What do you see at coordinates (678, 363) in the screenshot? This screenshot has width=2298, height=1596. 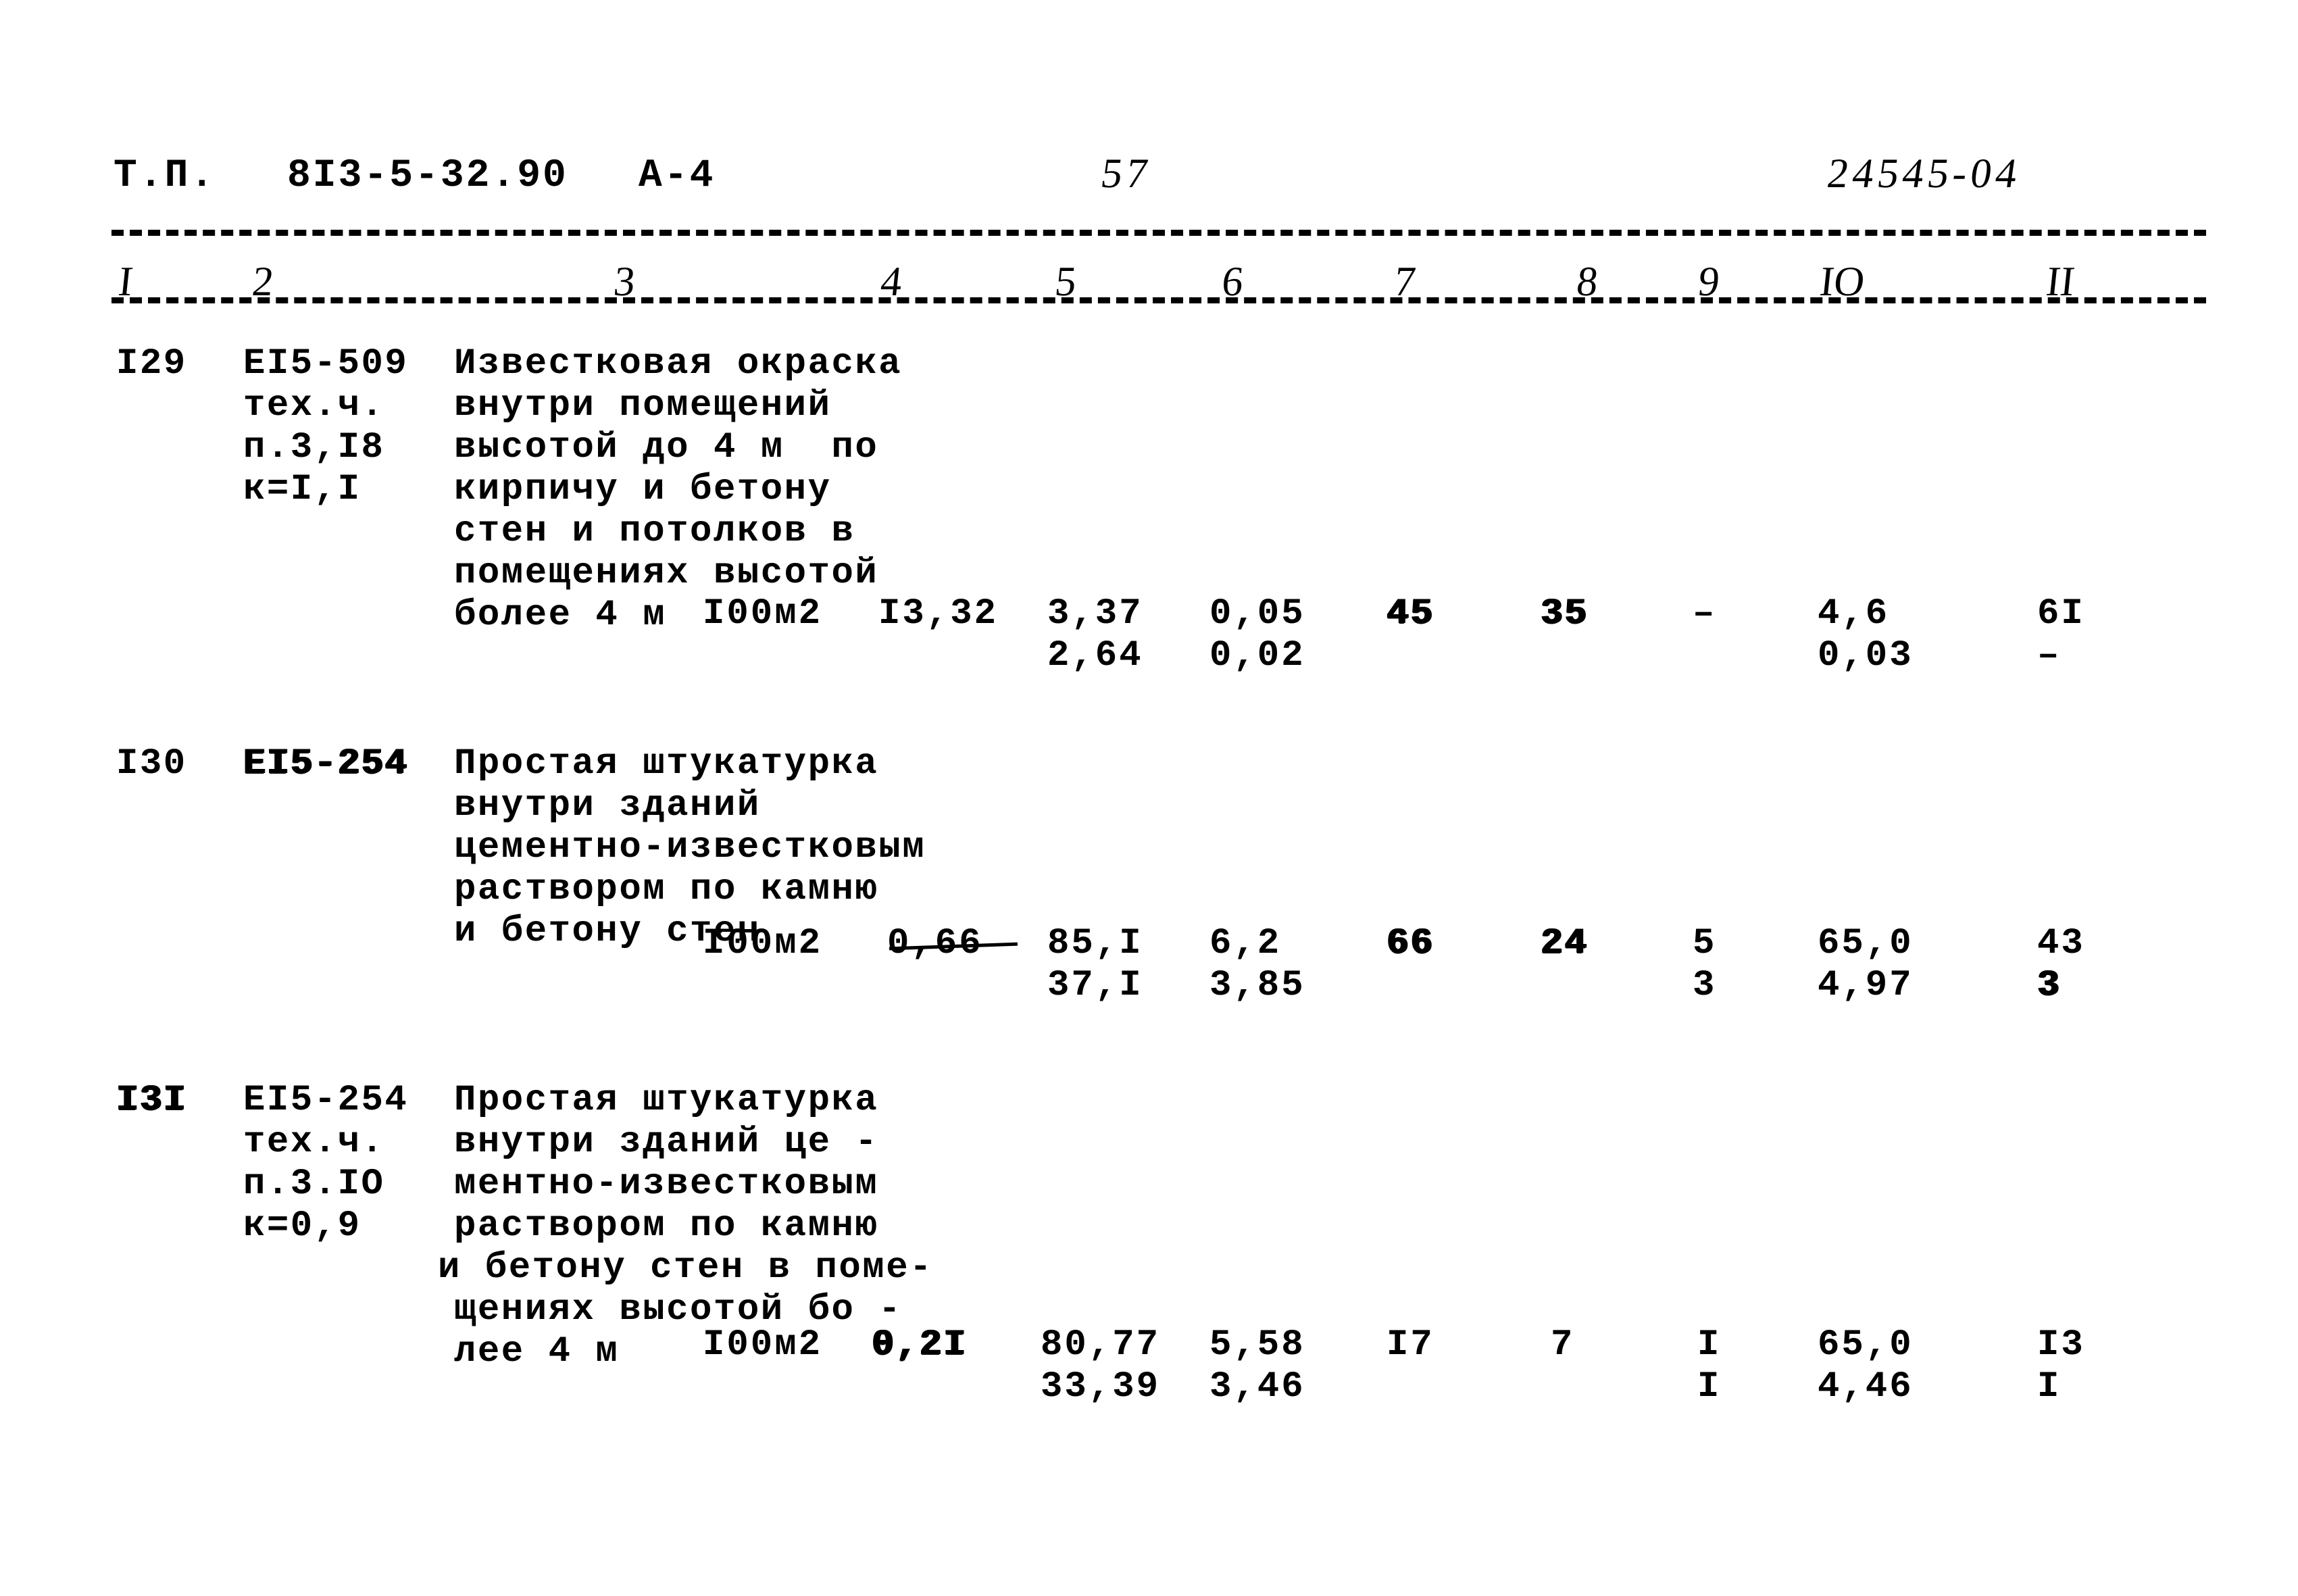 I see `row-description-line: Известковая окраска` at bounding box center [678, 363].